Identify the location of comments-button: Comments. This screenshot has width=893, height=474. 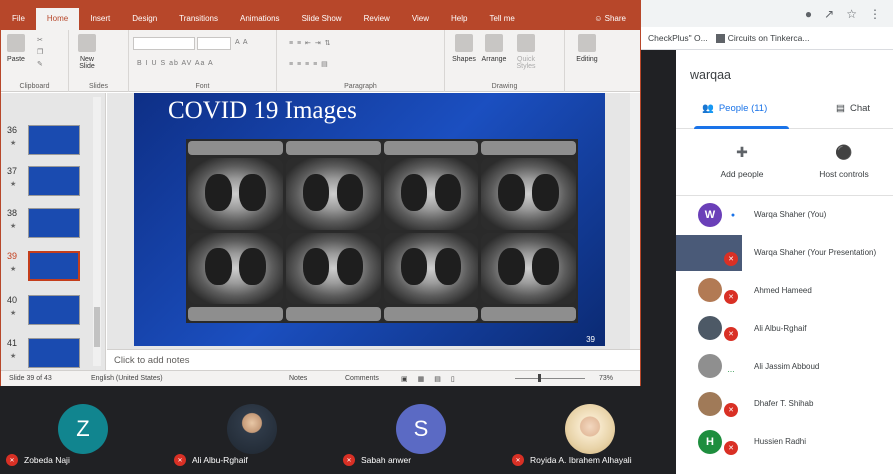
(362, 378).